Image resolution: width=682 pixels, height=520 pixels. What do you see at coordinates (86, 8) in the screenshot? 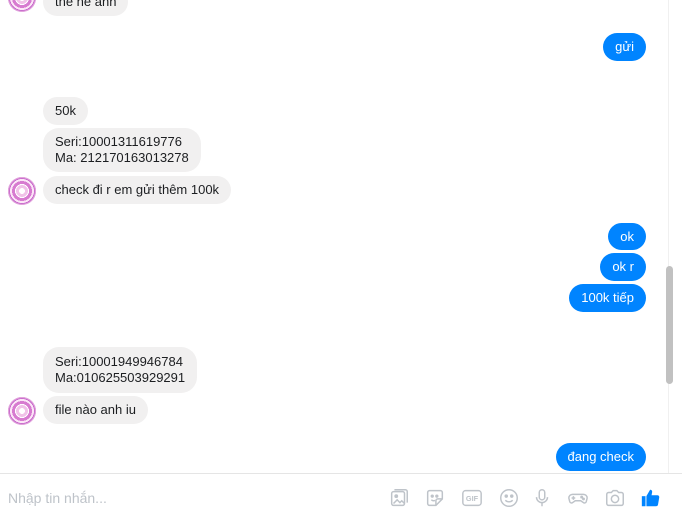
I see `message-incoming: thẻ hẻ anh` at bounding box center [86, 8].